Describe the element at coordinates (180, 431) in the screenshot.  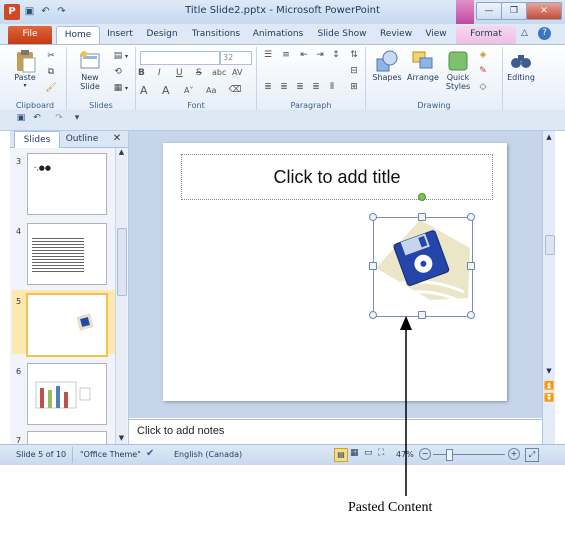
I see `notes-placeholder: Click to add notes` at that location.